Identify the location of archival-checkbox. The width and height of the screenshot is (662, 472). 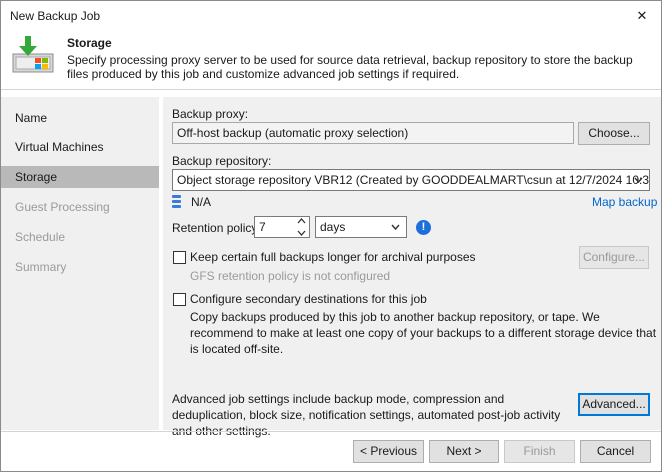
(179, 257).